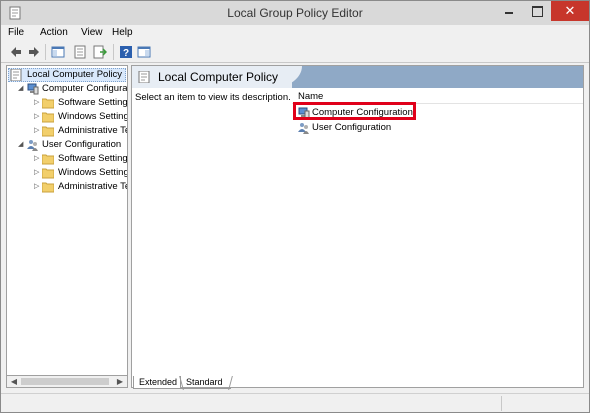 This screenshot has width=590, height=413. What do you see at coordinates (16, 32) in the screenshot?
I see `menu-file: File` at bounding box center [16, 32].